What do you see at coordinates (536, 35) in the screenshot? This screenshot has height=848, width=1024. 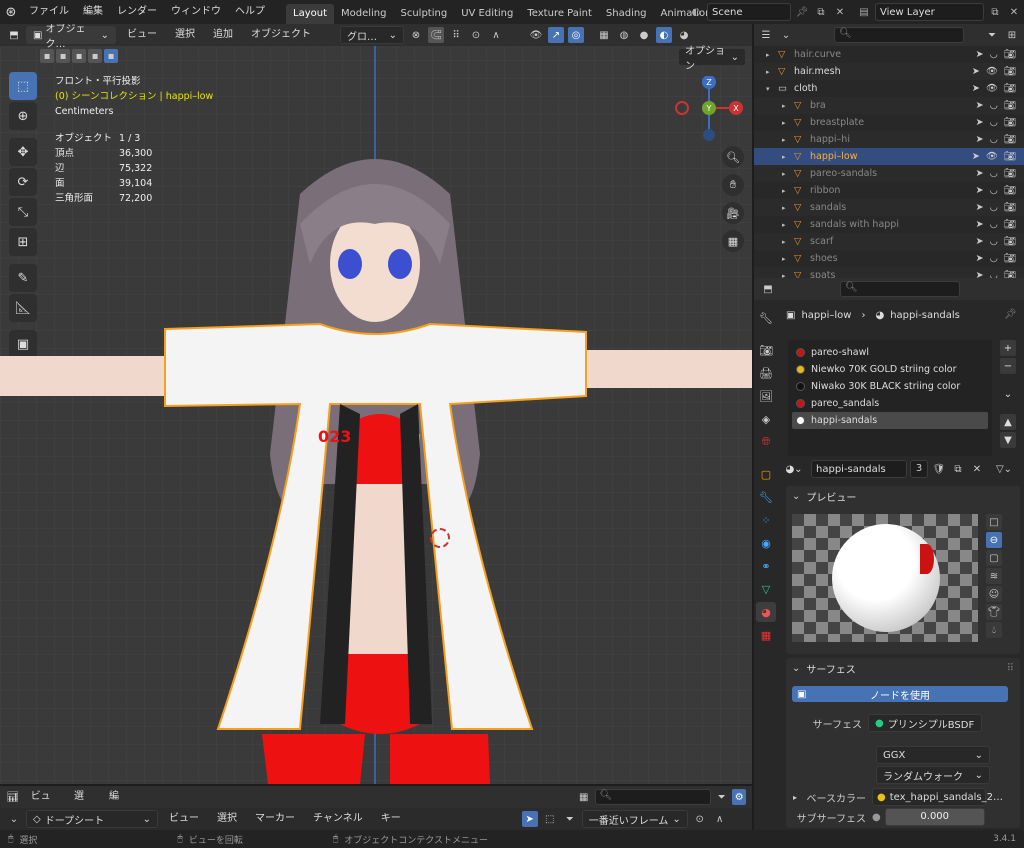 I see `visibility-icon: 👁︎` at bounding box center [536, 35].